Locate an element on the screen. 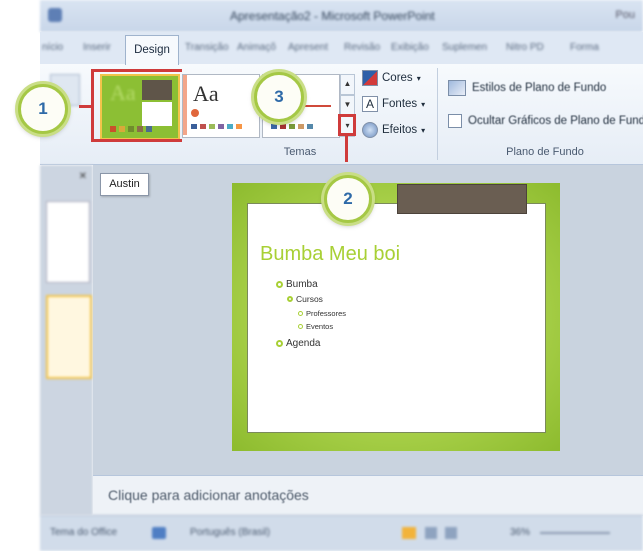 This screenshot has width=643, height=551. window-title: Apresentação2 - Microsoft PowerPoint is located at coordinates (332, 16).